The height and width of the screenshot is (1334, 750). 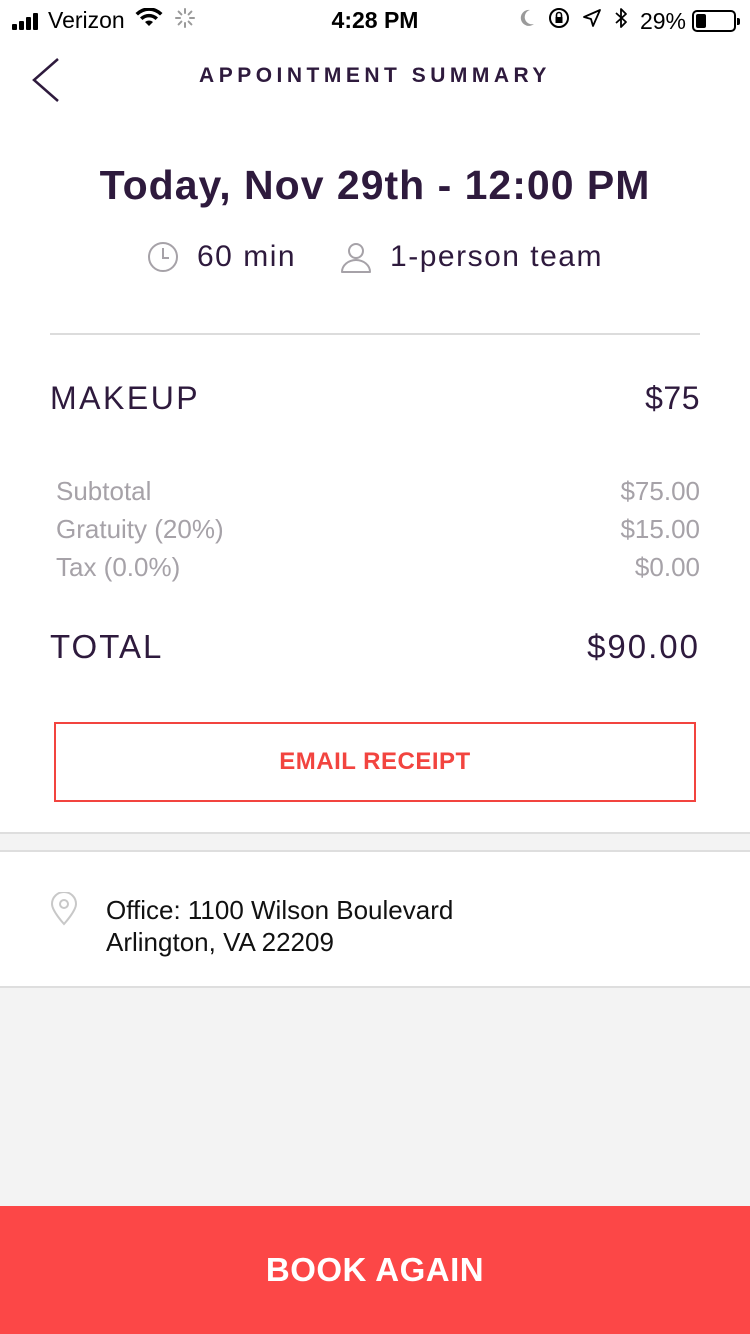 What do you see at coordinates (140, 529) in the screenshot?
I see `breakdown-label: Gratuity (20%)` at bounding box center [140, 529].